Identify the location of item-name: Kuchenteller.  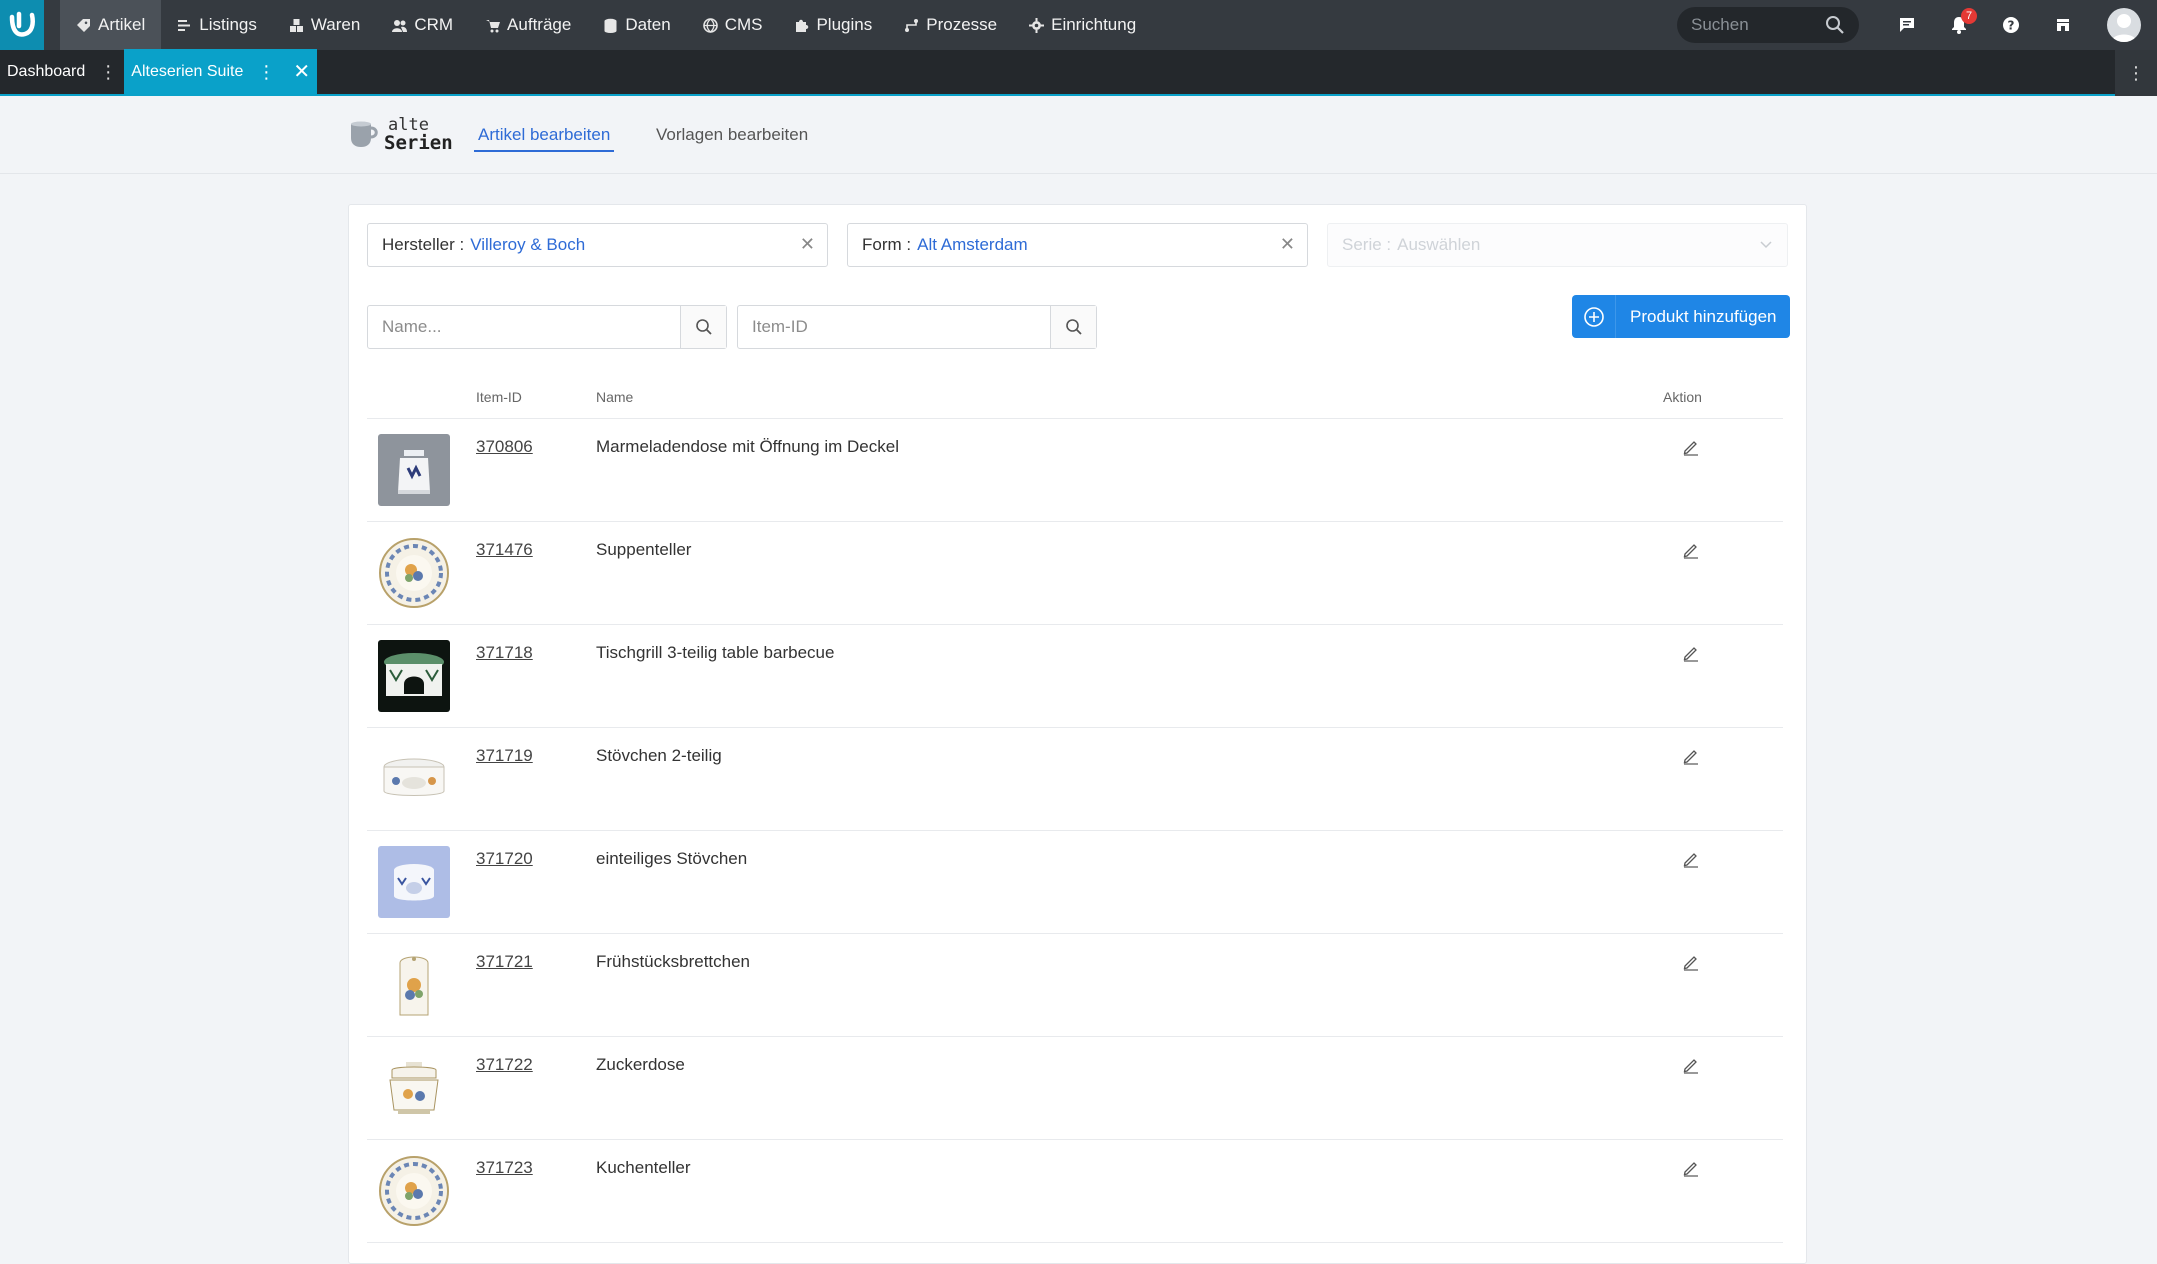
(643, 1167).